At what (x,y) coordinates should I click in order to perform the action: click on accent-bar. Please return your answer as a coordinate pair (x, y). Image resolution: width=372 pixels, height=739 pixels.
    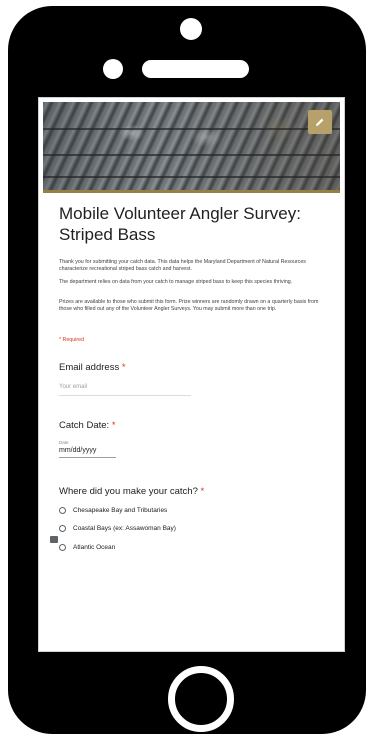
    Looking at the image, I should click on (191, 191).